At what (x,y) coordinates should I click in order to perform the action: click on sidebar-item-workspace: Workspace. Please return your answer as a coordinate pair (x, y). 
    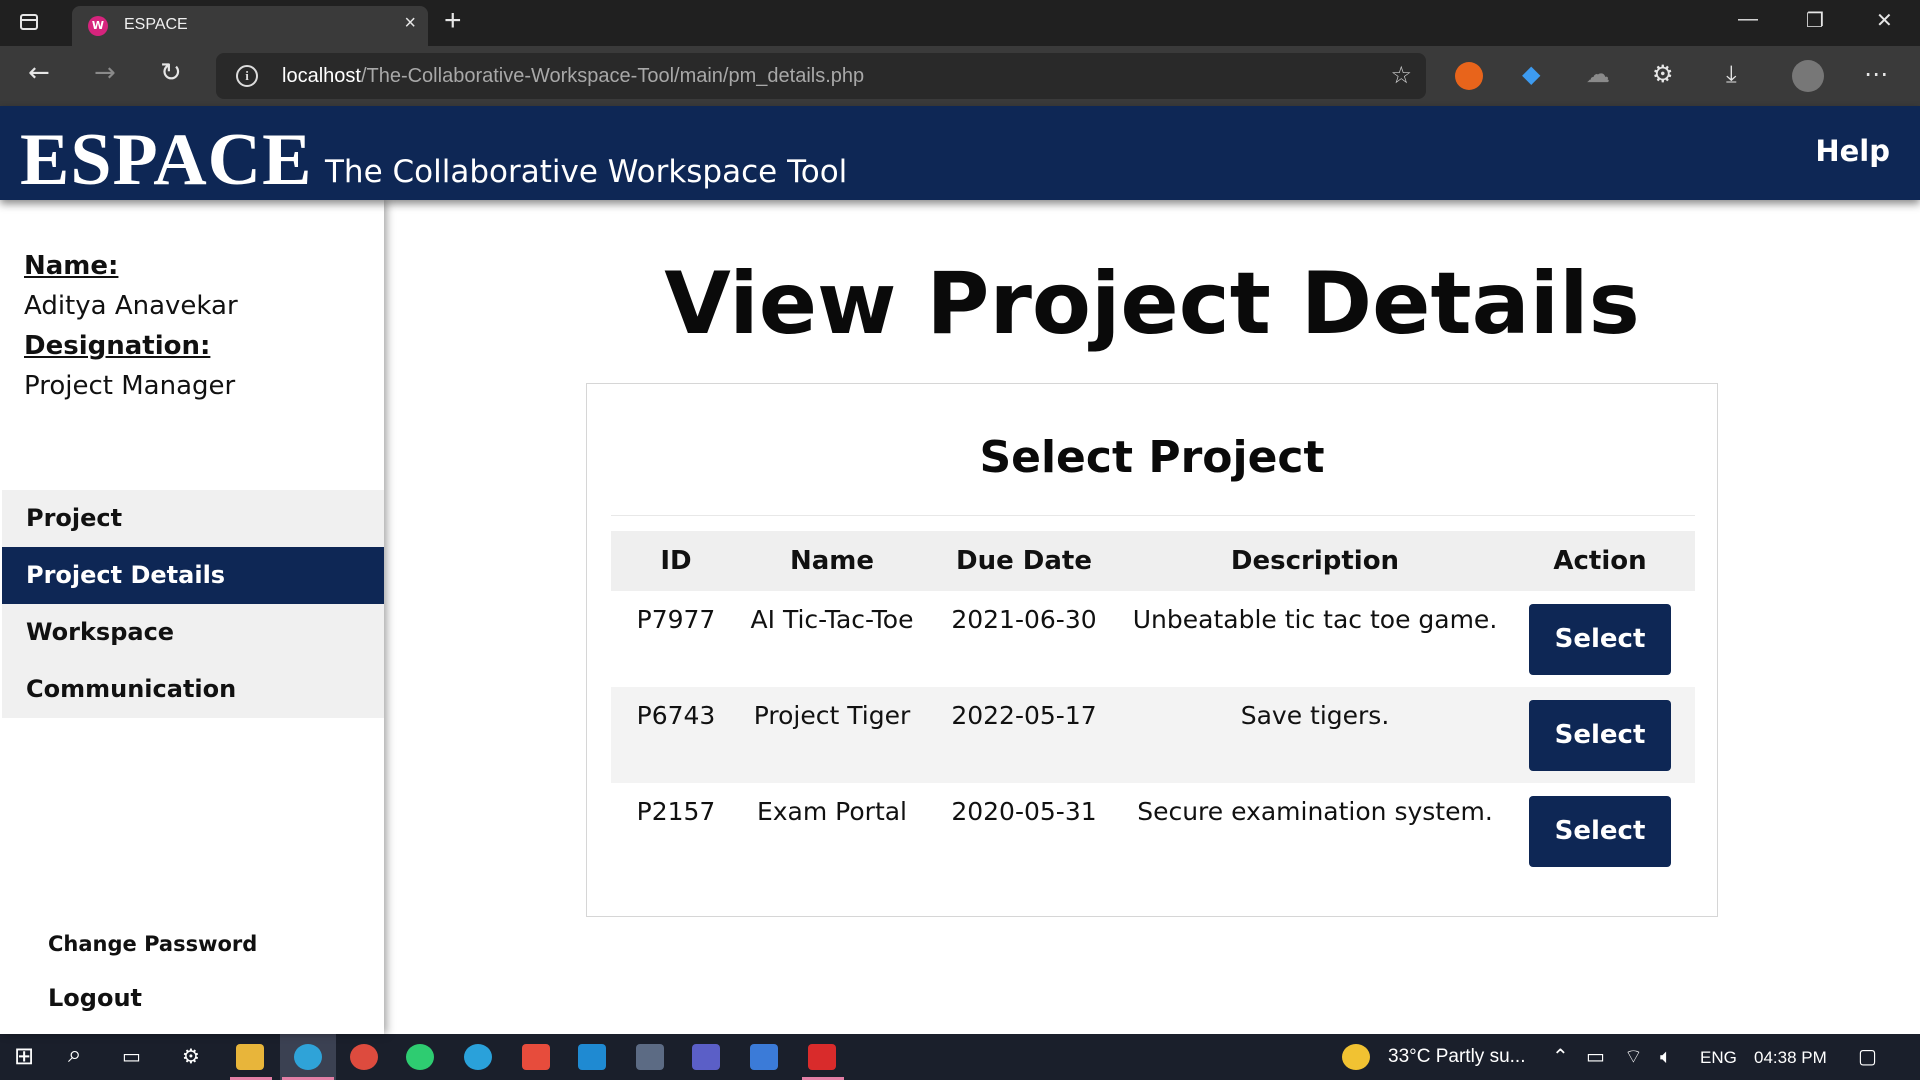
    Looking at the image, I should click on (193, 632).